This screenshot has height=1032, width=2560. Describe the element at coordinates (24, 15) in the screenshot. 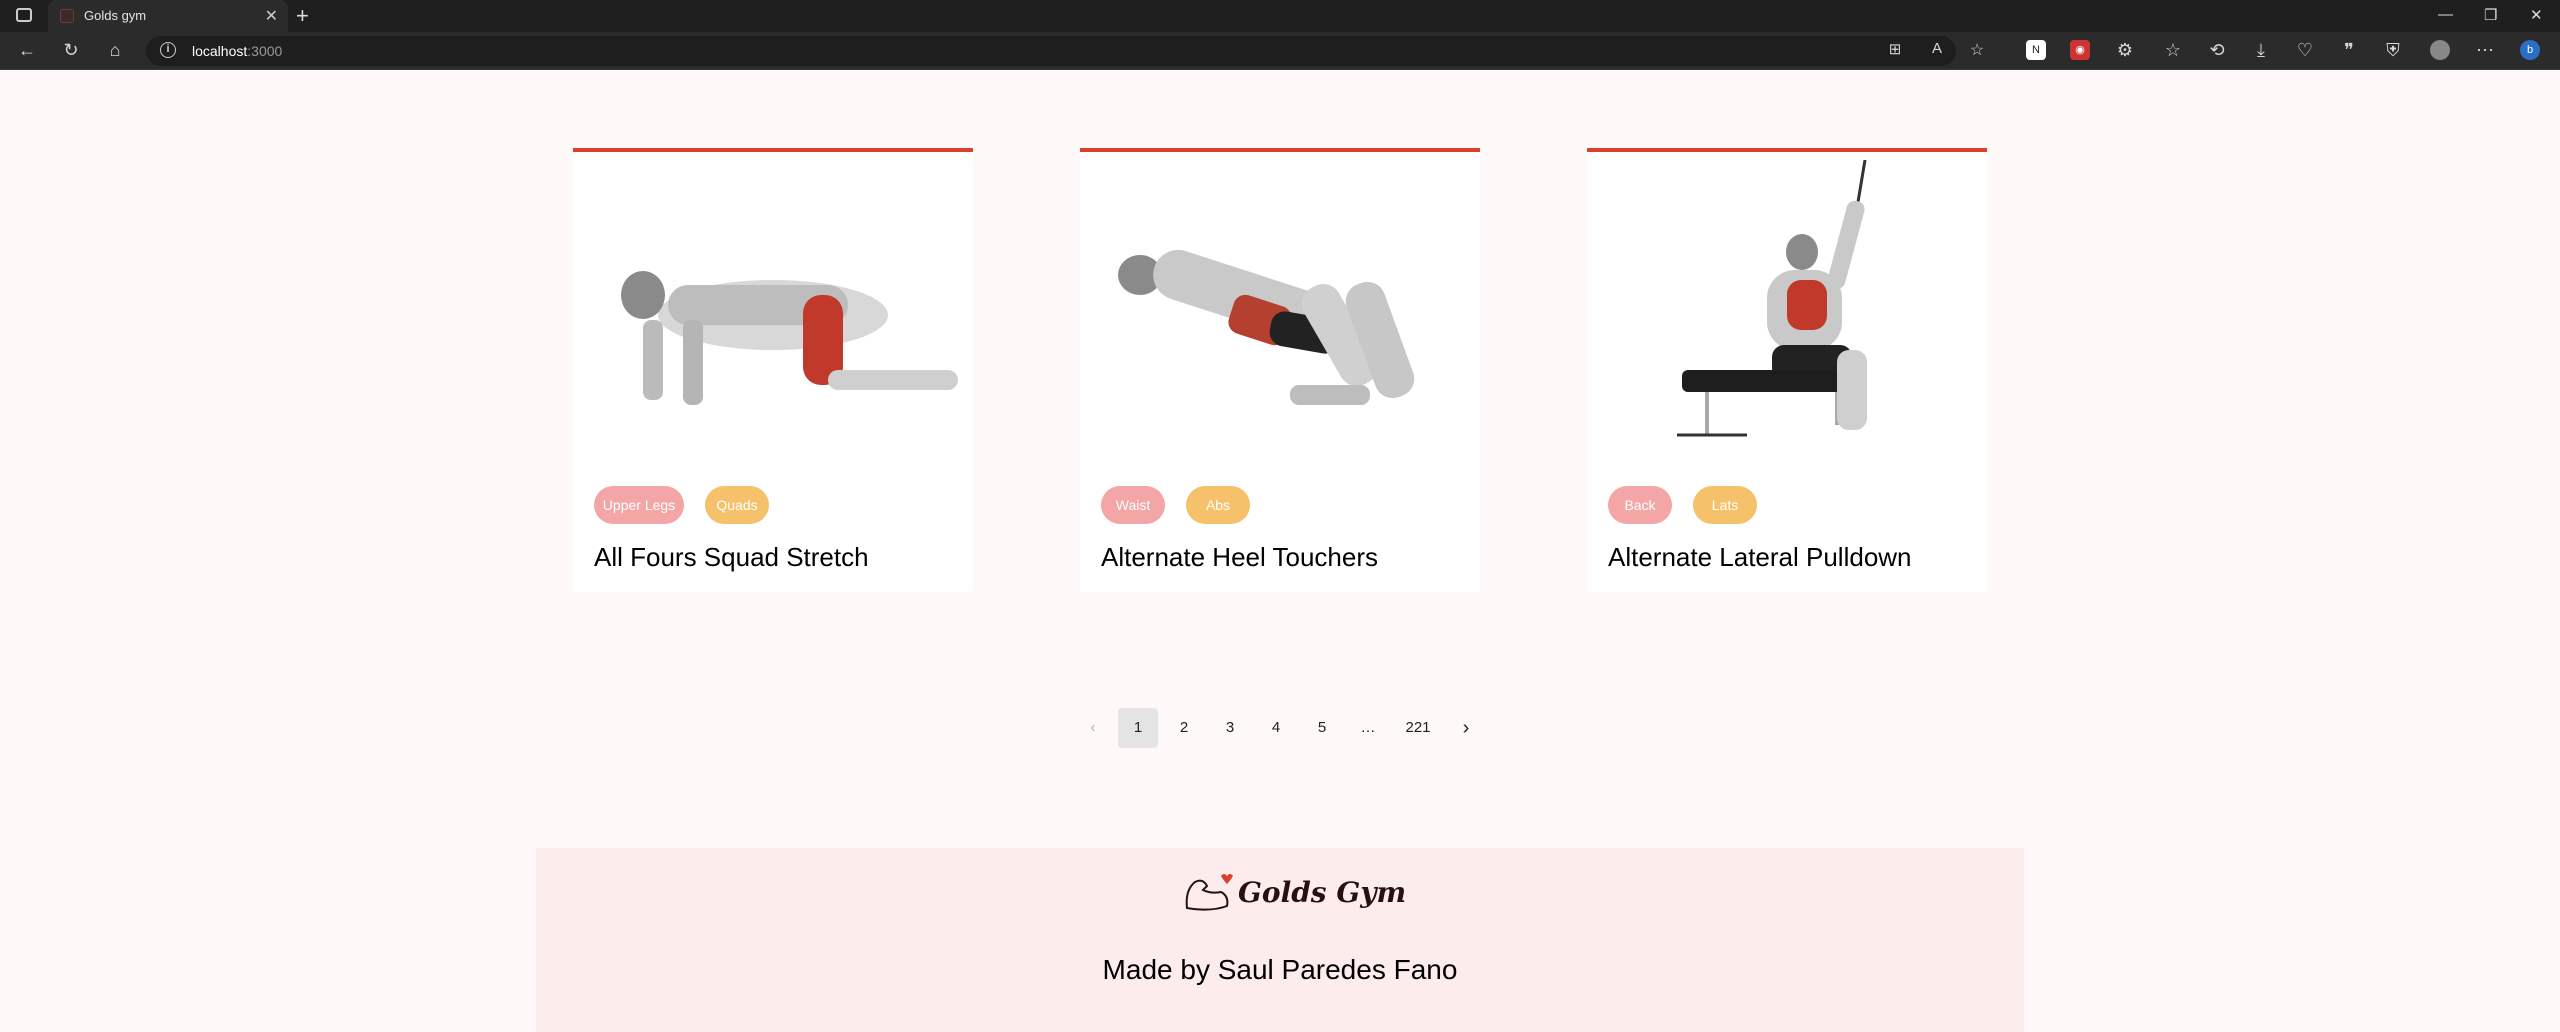

I see `tab-actions-icon` at that location.